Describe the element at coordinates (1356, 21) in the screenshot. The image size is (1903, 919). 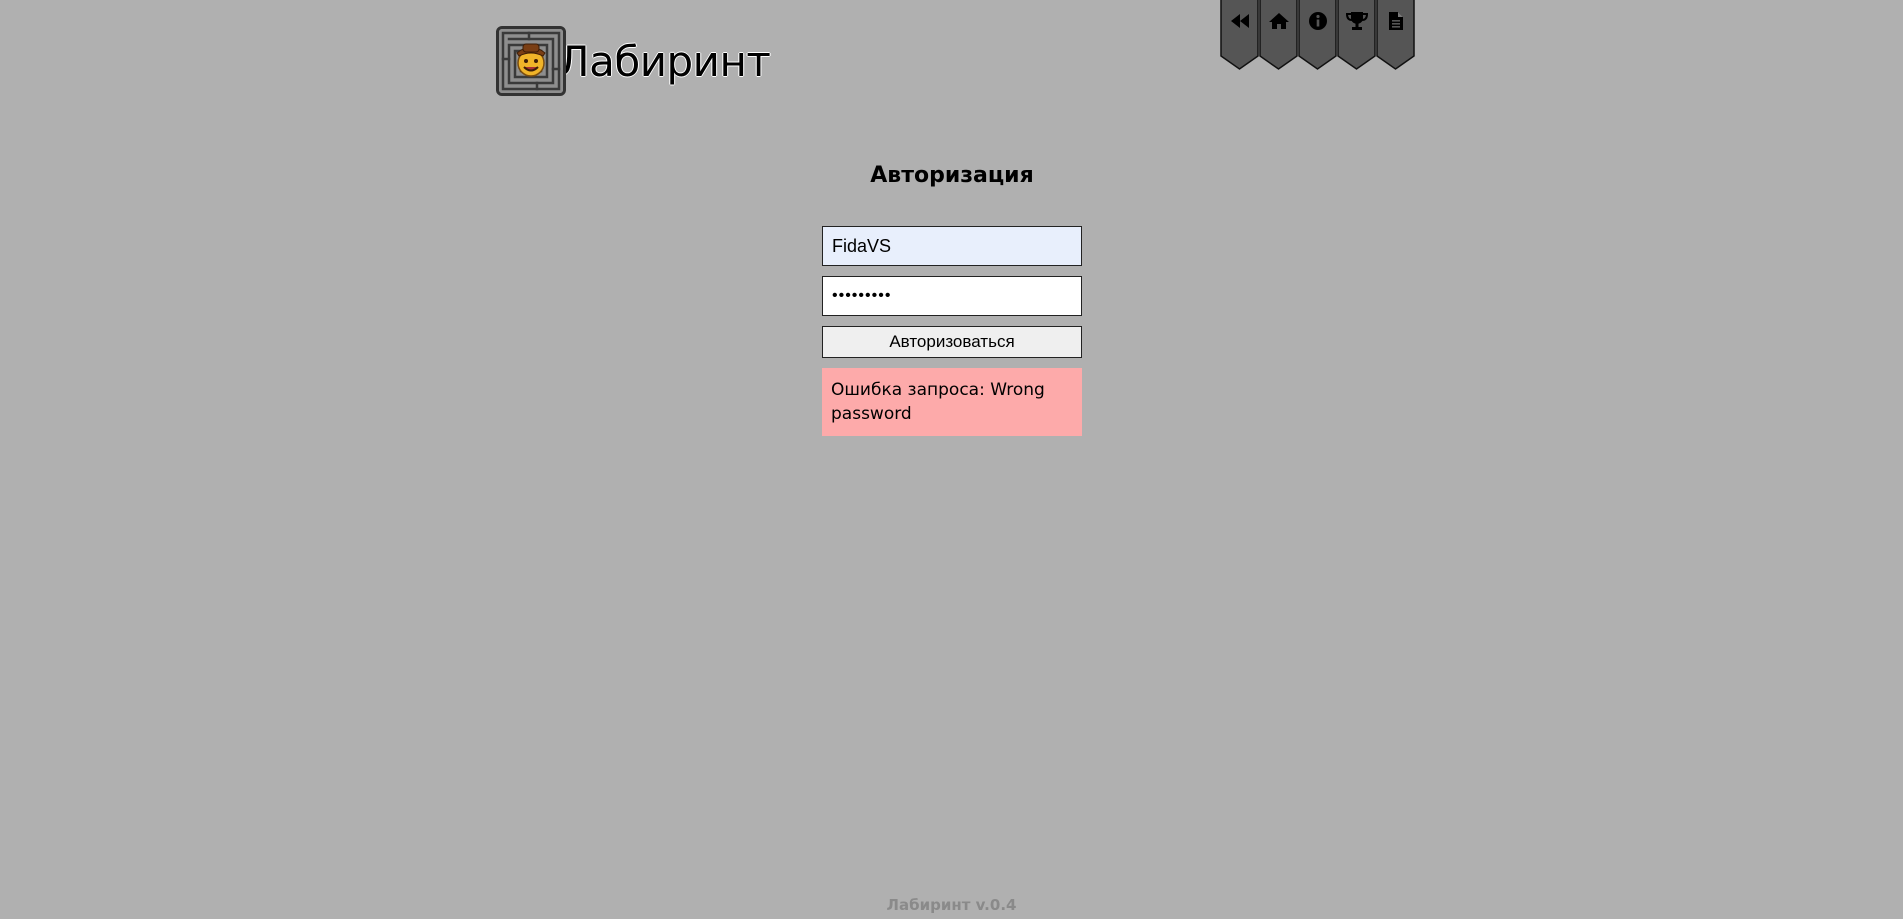
I see `trophy-icon` at that location.